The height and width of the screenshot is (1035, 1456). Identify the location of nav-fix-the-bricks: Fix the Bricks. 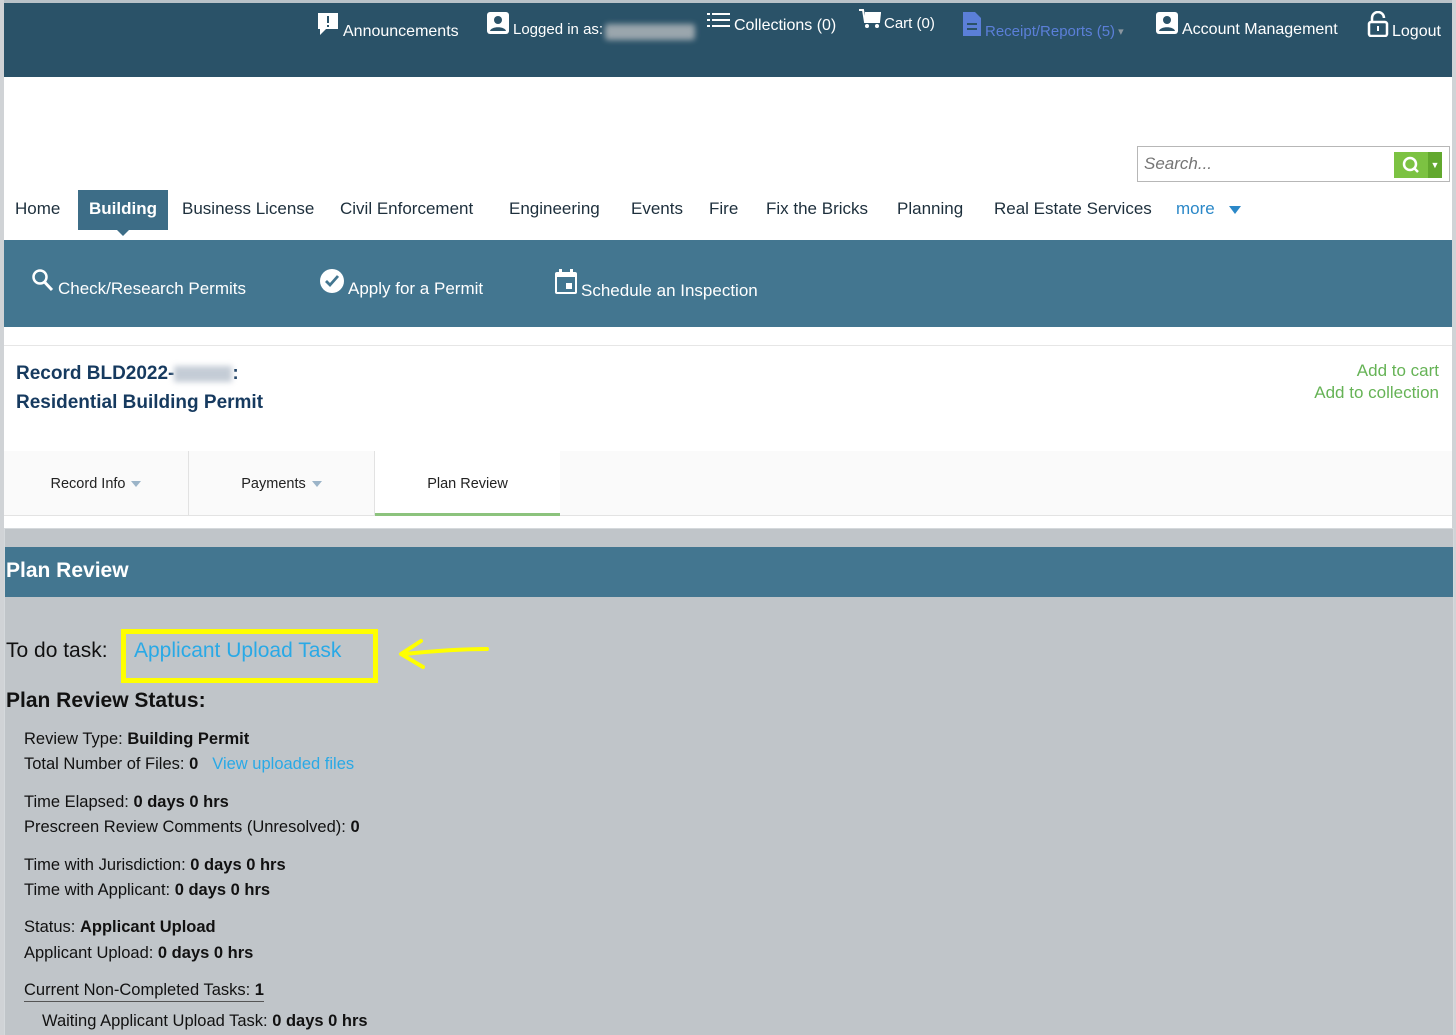
(817, 210).